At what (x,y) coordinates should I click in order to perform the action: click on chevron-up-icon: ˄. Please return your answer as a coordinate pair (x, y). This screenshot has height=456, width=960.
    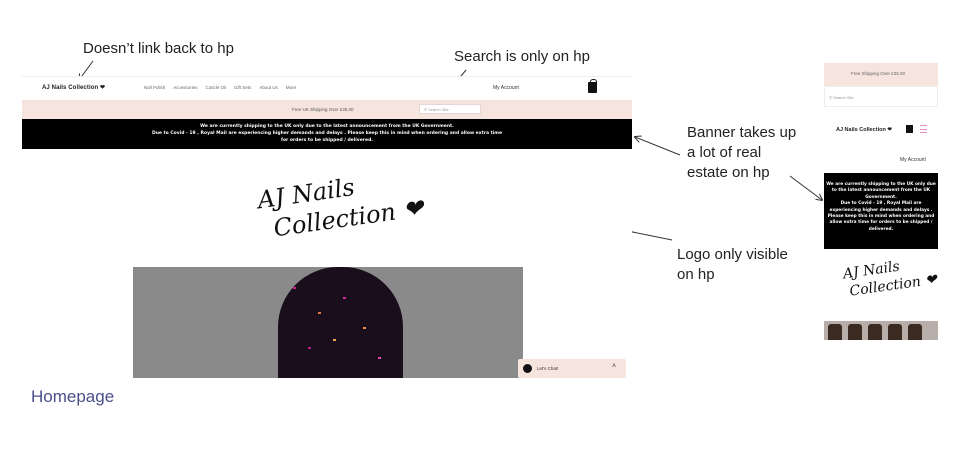
    Looking at the image, I should click on (614, 366).